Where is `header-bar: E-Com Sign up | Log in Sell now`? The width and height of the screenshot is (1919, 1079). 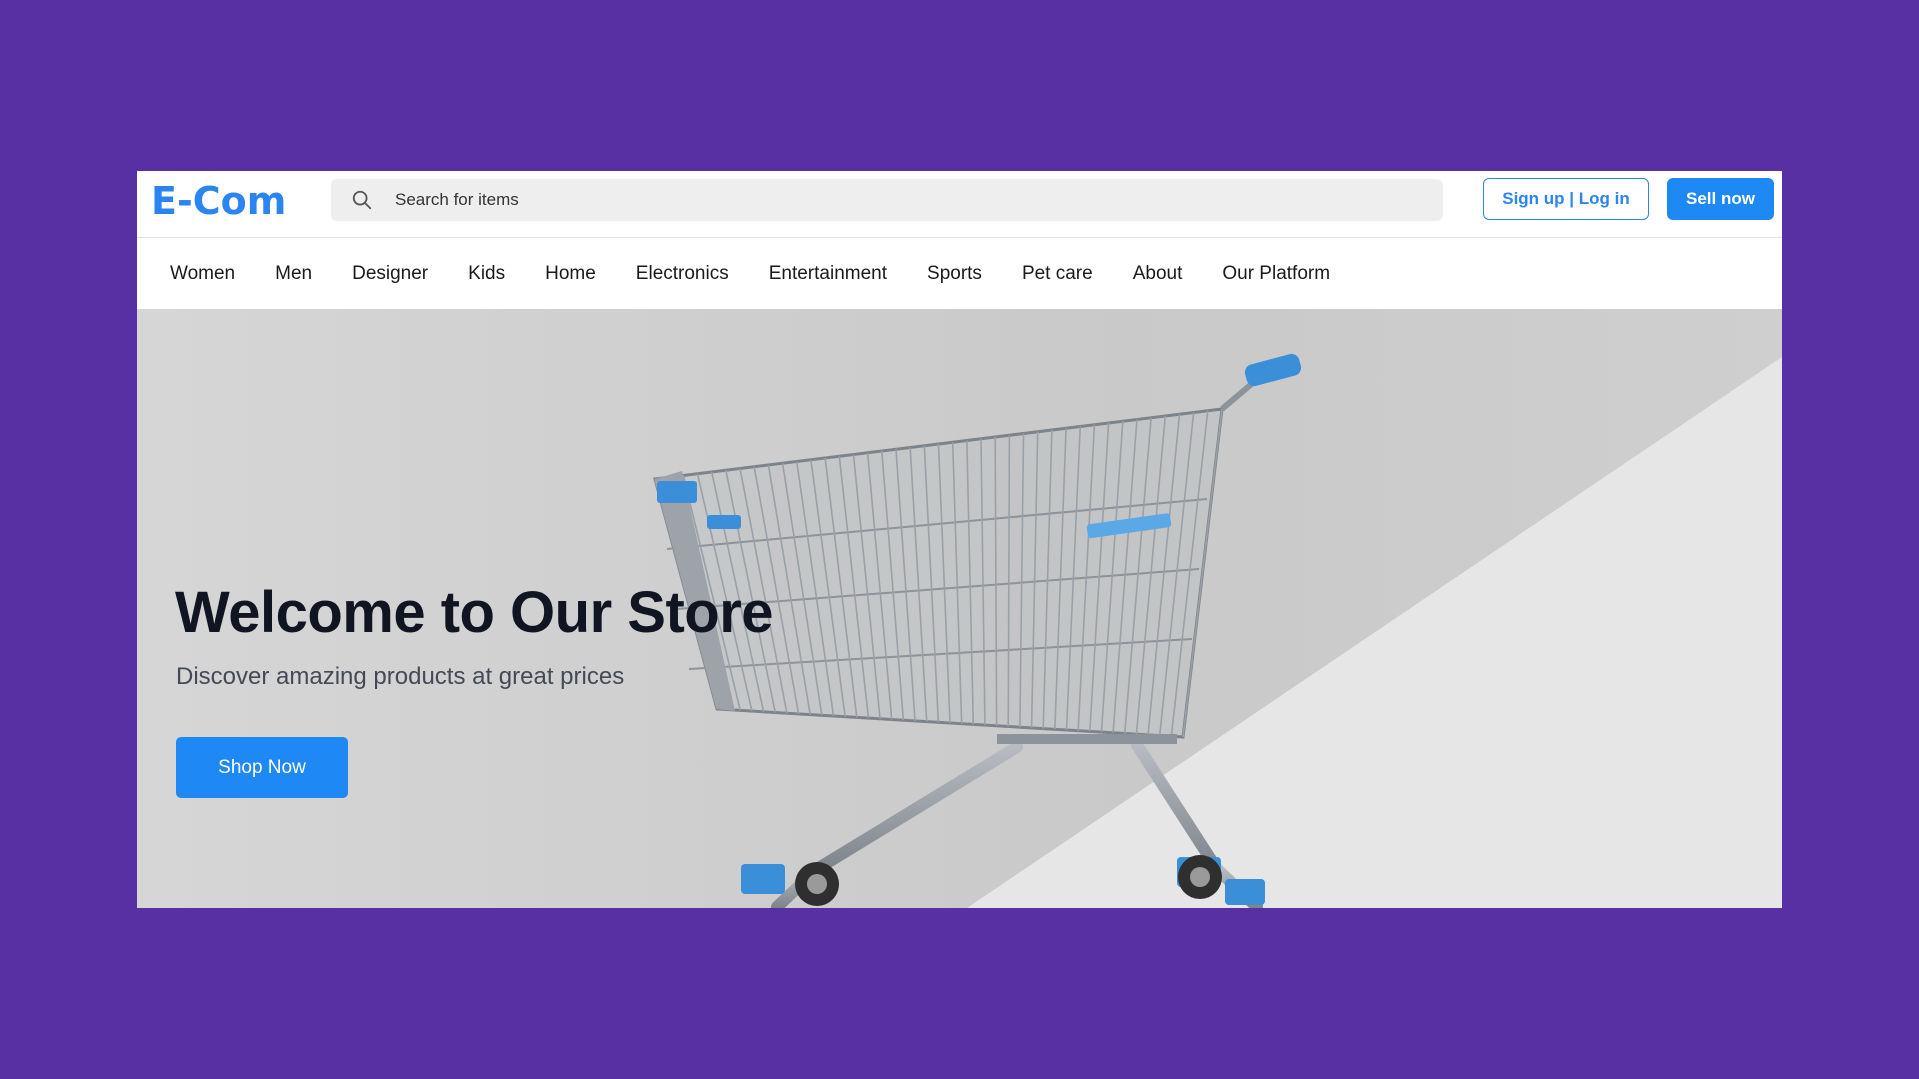 header-bar: E-Com Sign up | Log in Sell now is located at coordinates (959, 204).